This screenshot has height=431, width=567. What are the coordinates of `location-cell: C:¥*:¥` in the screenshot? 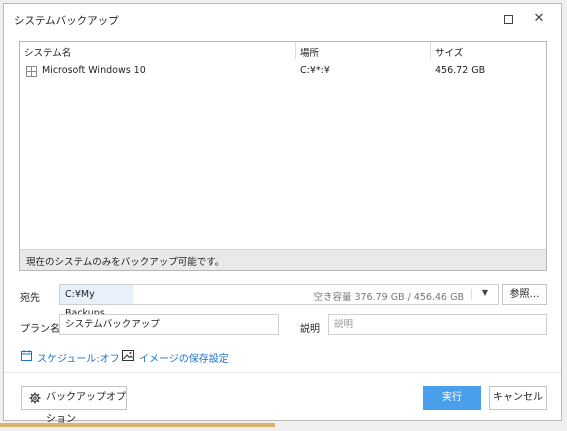 It's located at (315, 70).